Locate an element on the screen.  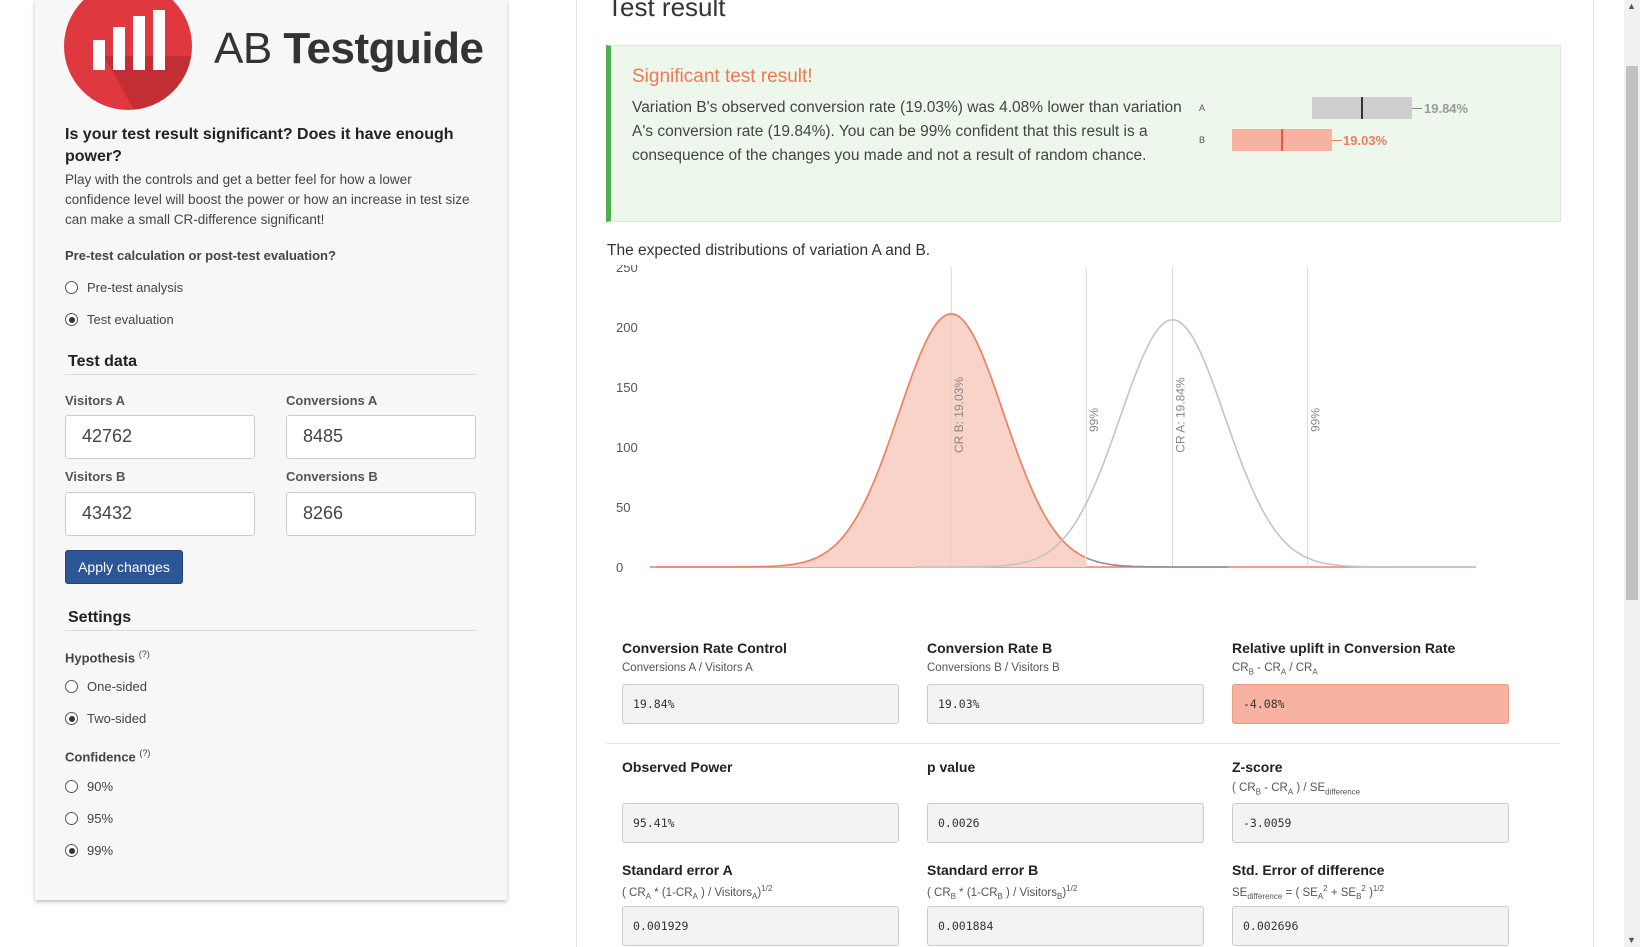
logo-icon is located at coordinates (128, 55).